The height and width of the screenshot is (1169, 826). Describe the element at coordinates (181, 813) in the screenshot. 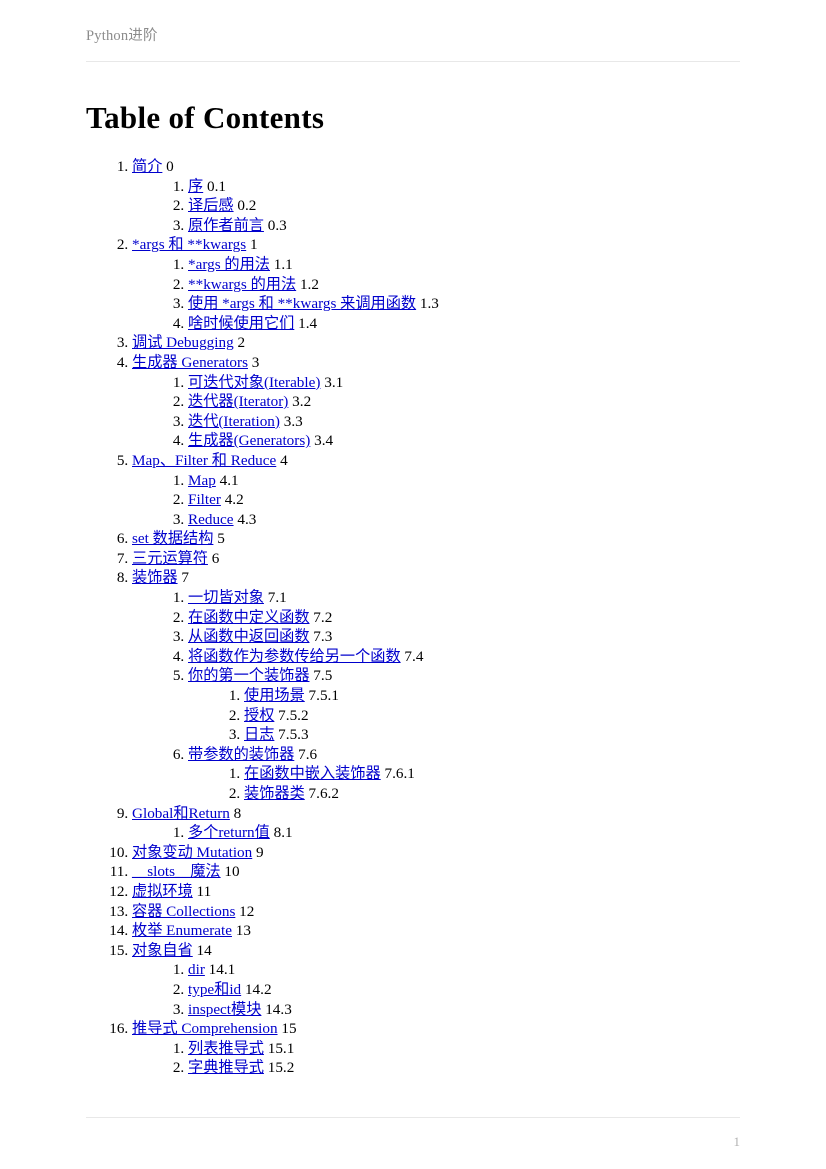

I see `toc-link: Global和Return` at that location.